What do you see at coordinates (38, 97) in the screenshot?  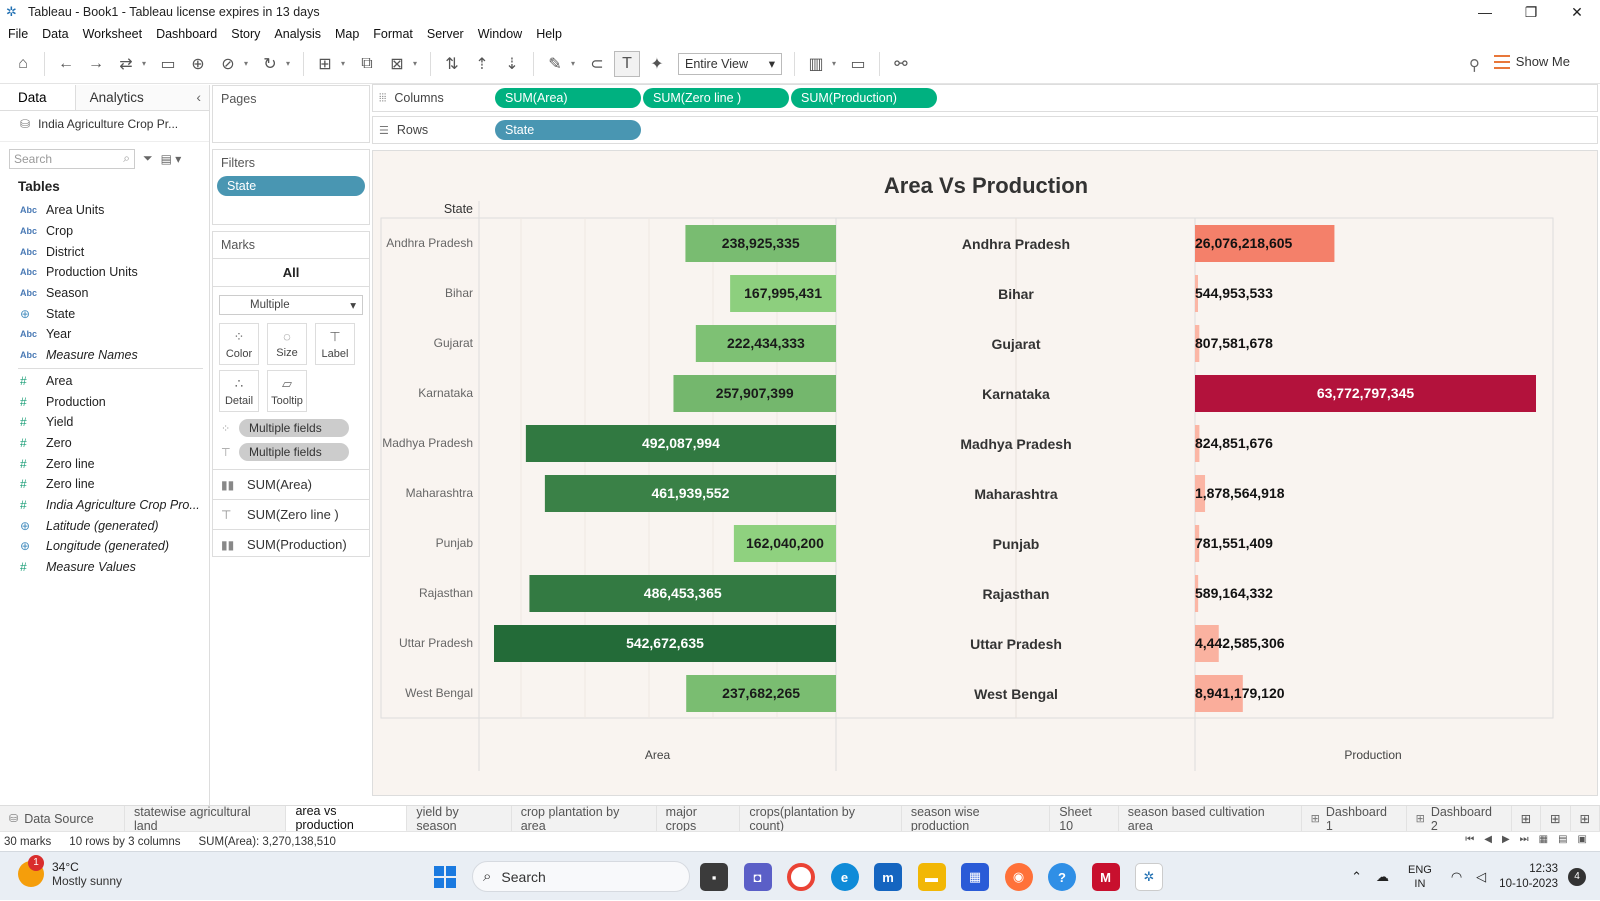 I see `tab-data: Data` at bounding box center [38, 97].